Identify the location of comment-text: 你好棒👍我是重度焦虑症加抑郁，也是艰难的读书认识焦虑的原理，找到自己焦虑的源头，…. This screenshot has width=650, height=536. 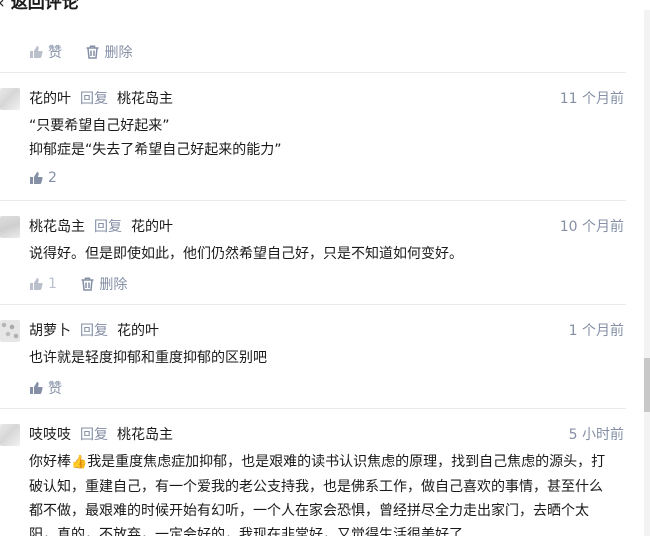
(318, 493).